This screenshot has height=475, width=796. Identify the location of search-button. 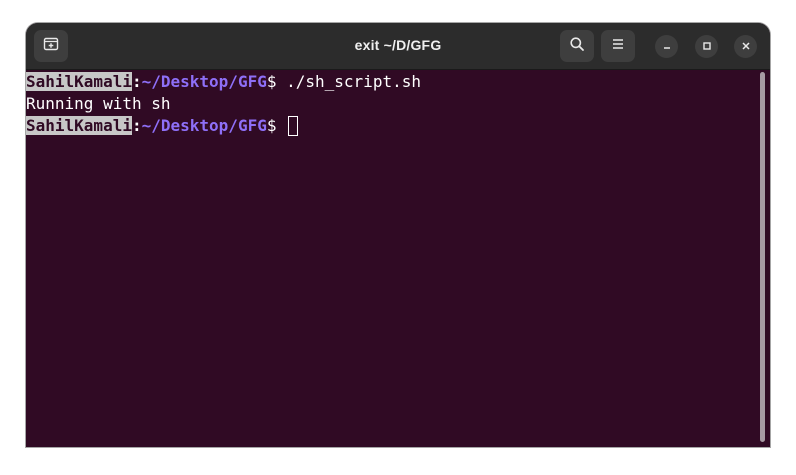
(577, 46).